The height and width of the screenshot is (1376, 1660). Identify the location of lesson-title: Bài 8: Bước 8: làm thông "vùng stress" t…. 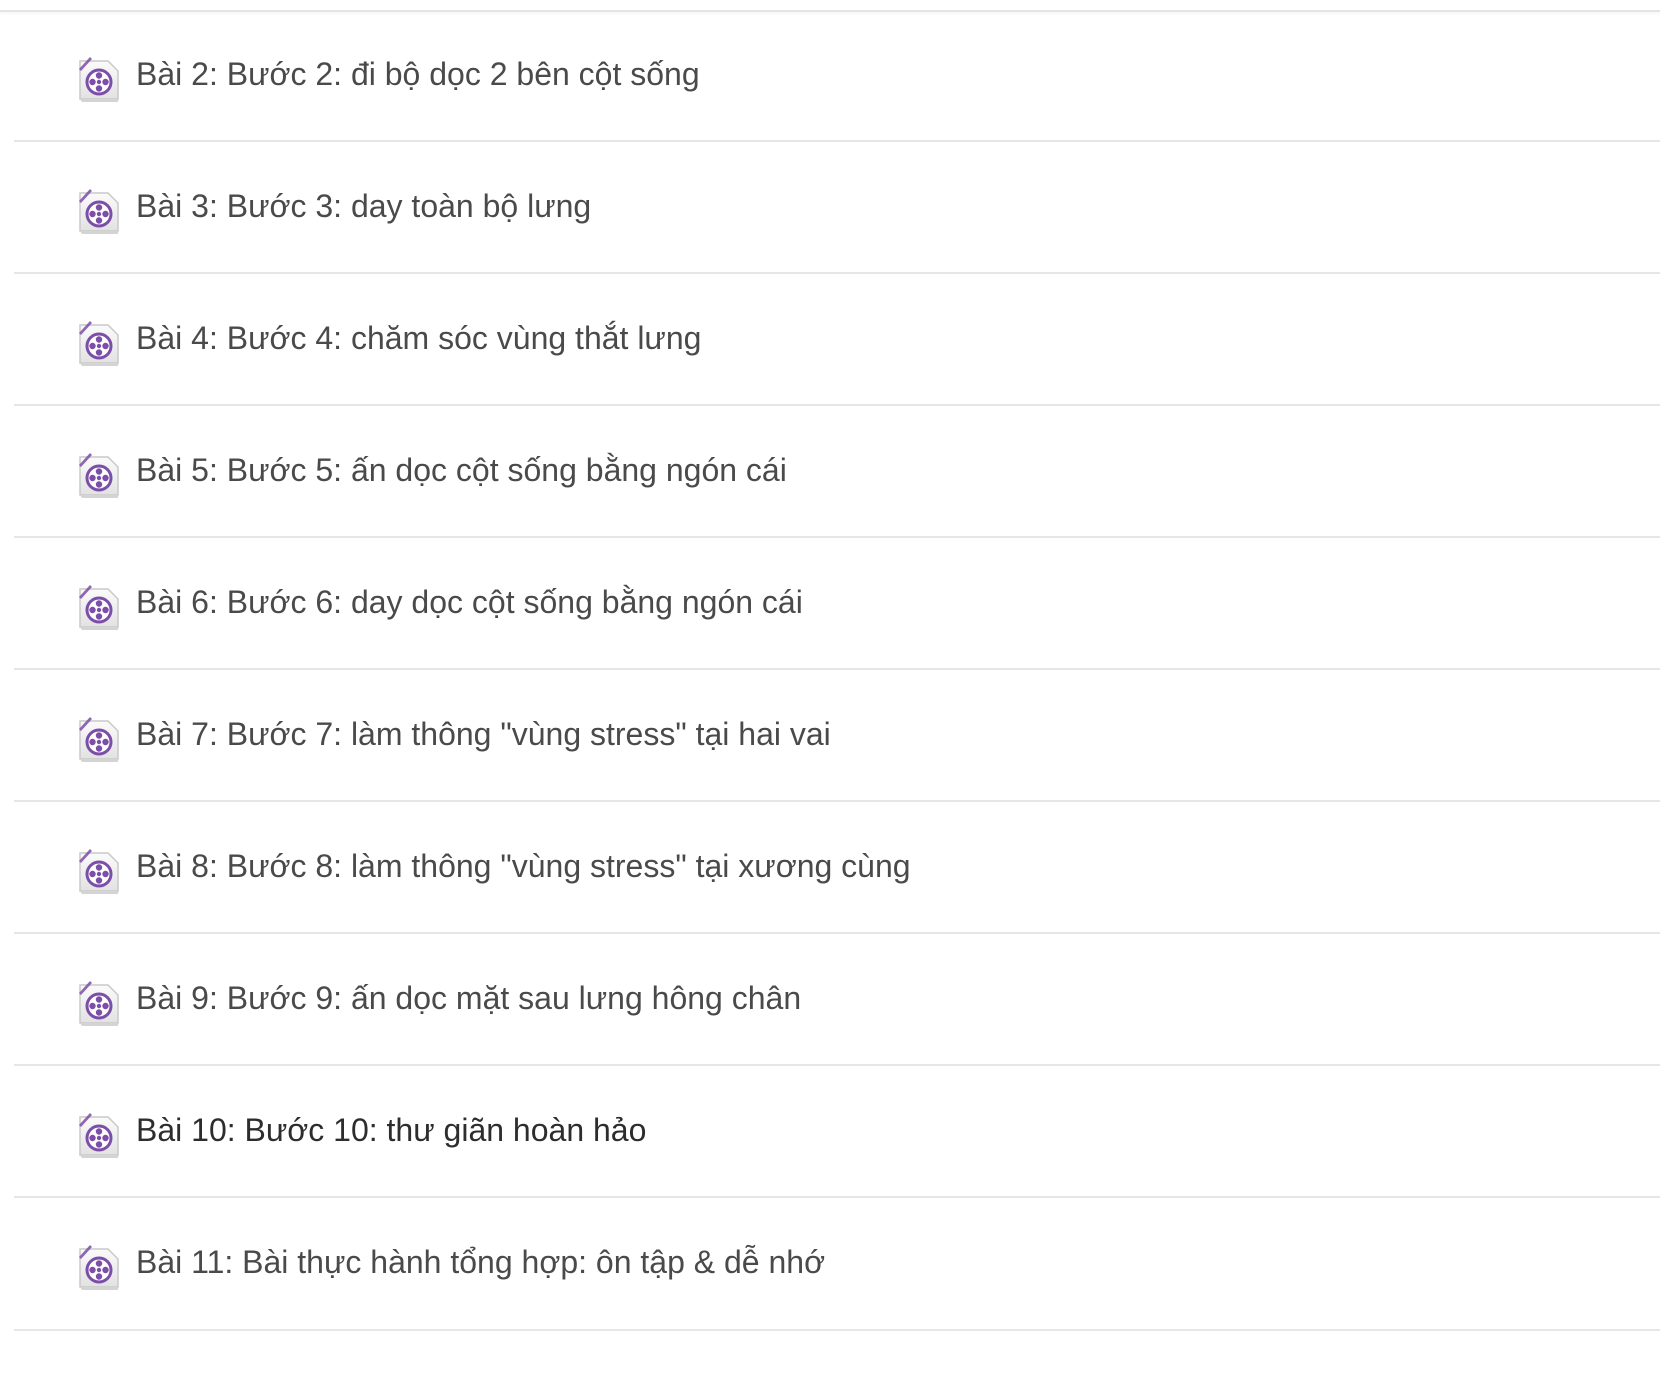
(523, 866).